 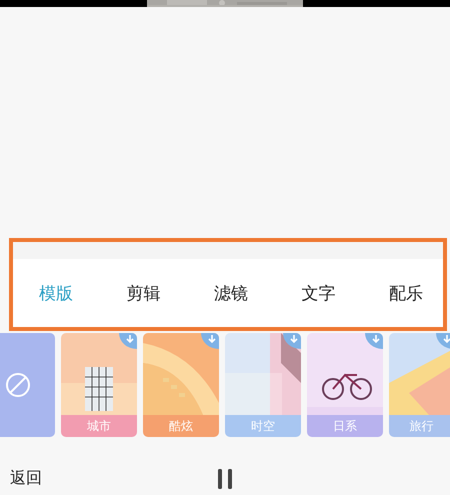 What do you see at coordinates (406, 293) in the screenshot?
I see `tab: 配乐` at bounding box center [406, 293].